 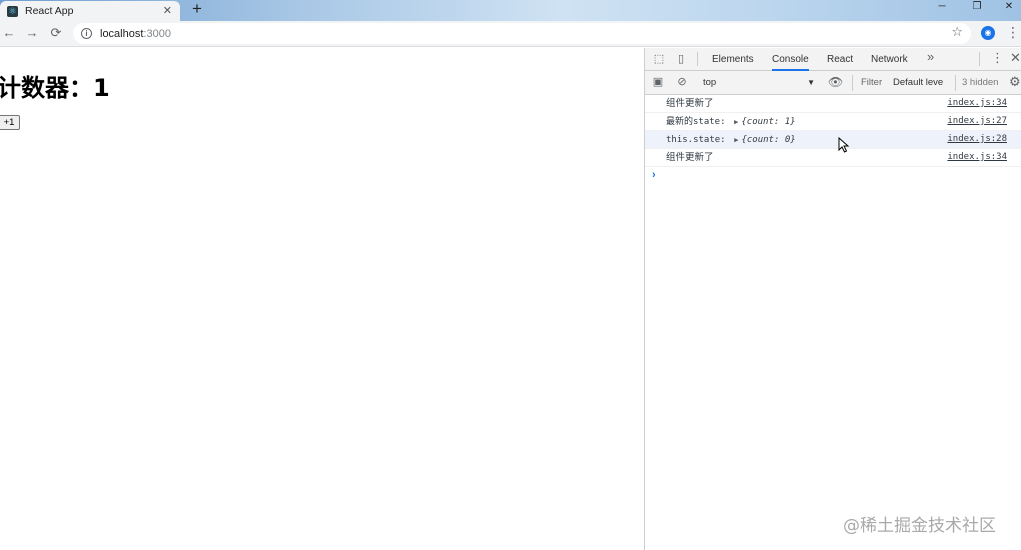 What do you see at coordinates (790, 59) in the screenshot?
I see `tab-console: Console` at bounding box center [790, 59].